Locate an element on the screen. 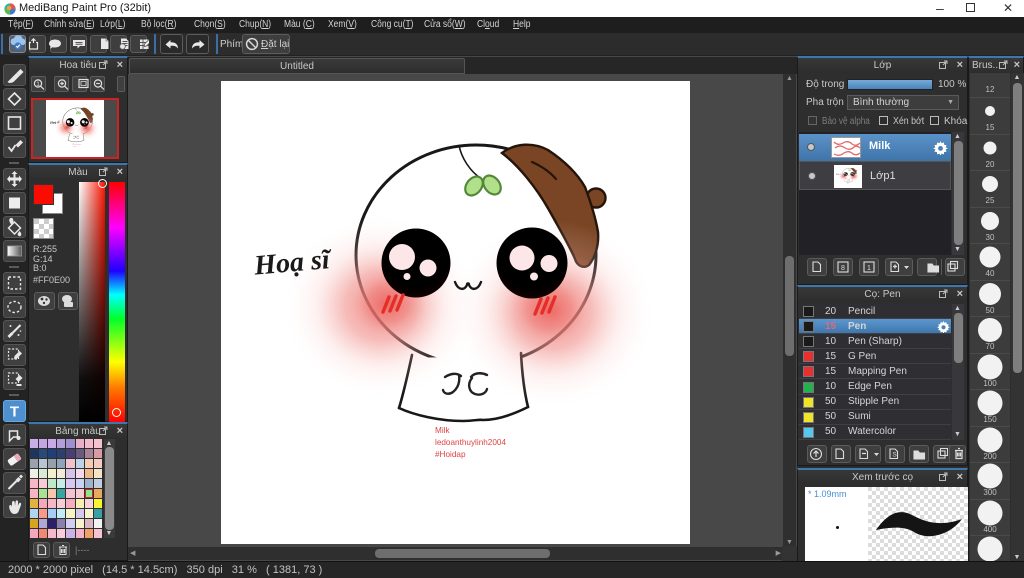  svg-text: T is located at coordinates (14, 412).